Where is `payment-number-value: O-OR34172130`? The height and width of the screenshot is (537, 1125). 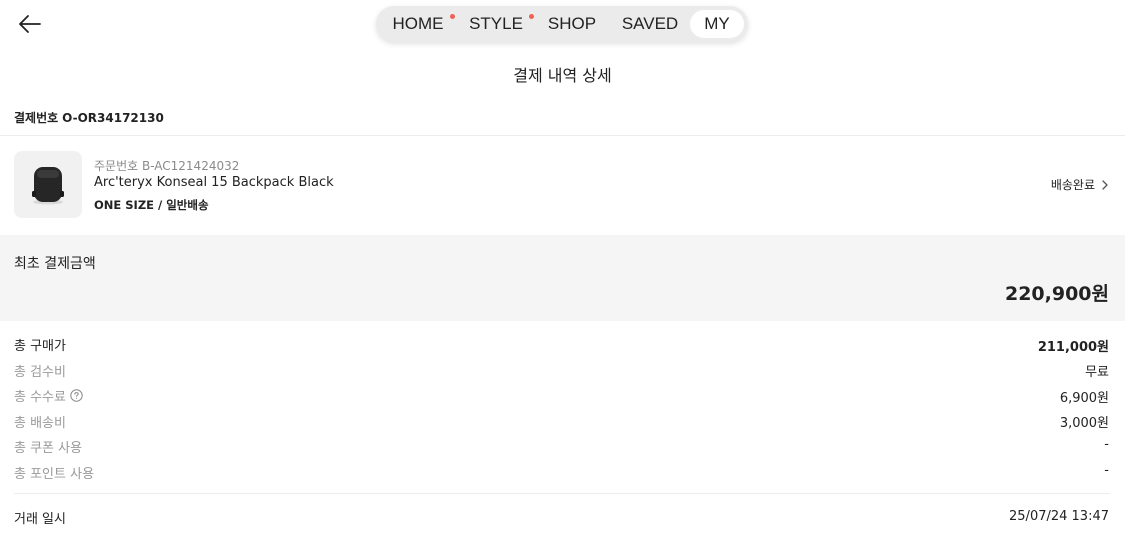
payment-number-value: O-OR34172130 is located at coordinates (113, 118).